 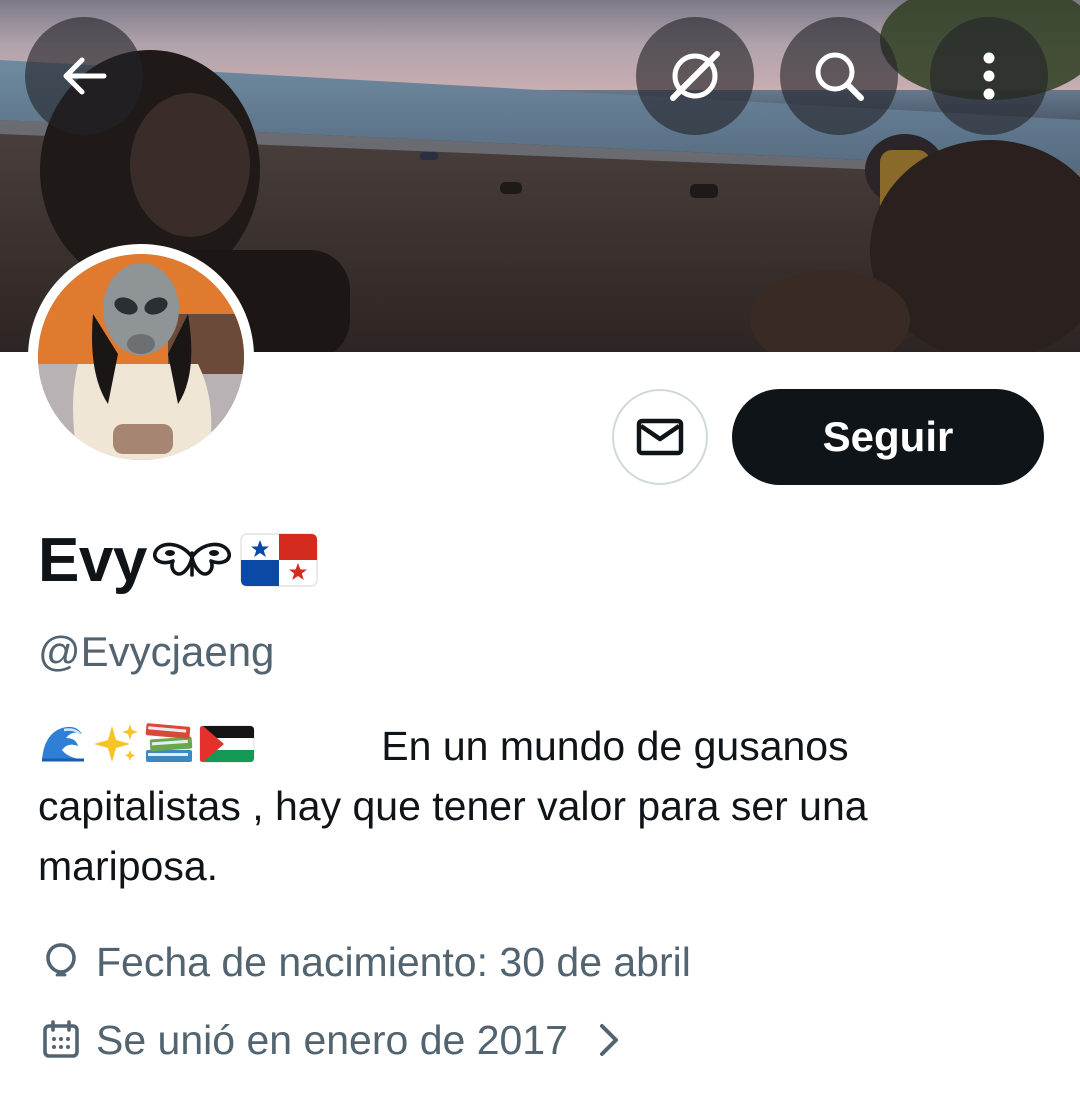 What do you see at coordinates (92, 560) in the screenshot?
I see `display-name: Evy` at bounding box center [92, 560].